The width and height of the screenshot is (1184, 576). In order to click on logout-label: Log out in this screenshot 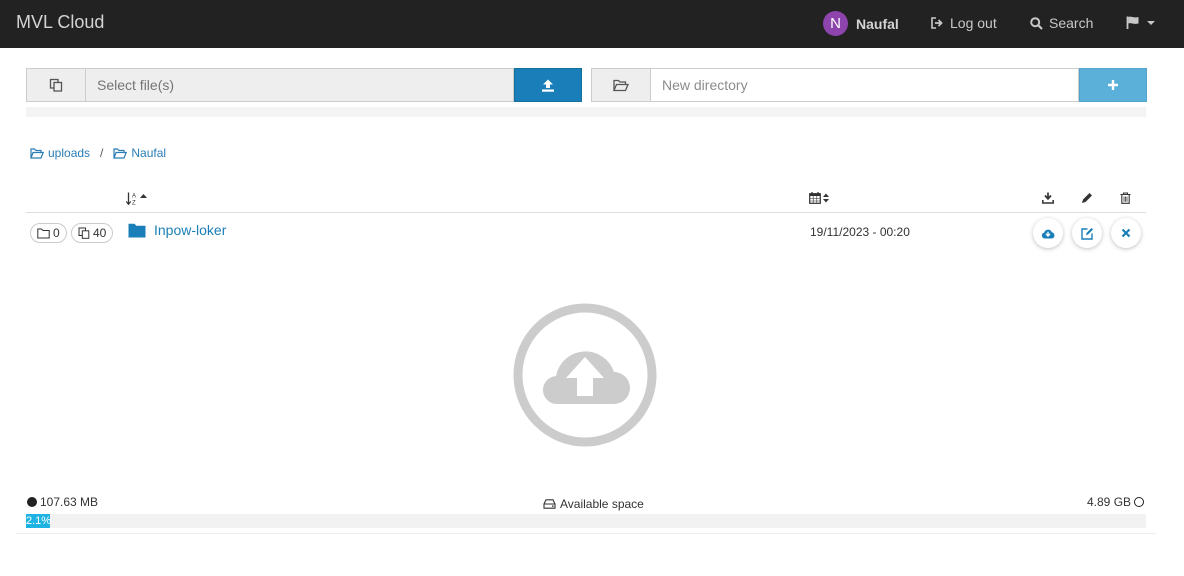, I will do `click(973, 23)`.